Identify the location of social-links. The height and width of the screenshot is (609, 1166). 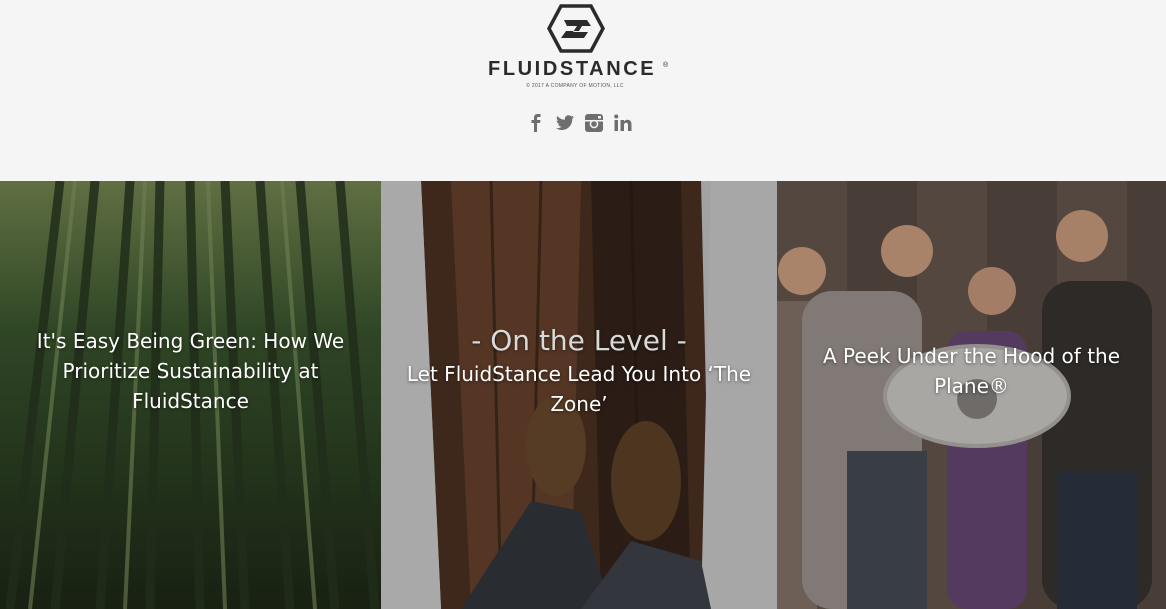
(579, 123).